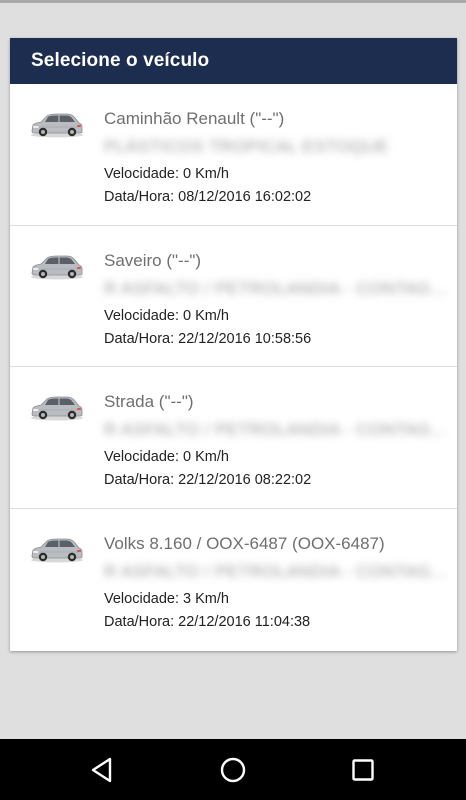  I want to click on back-triangle-icon, so click(103, 770).